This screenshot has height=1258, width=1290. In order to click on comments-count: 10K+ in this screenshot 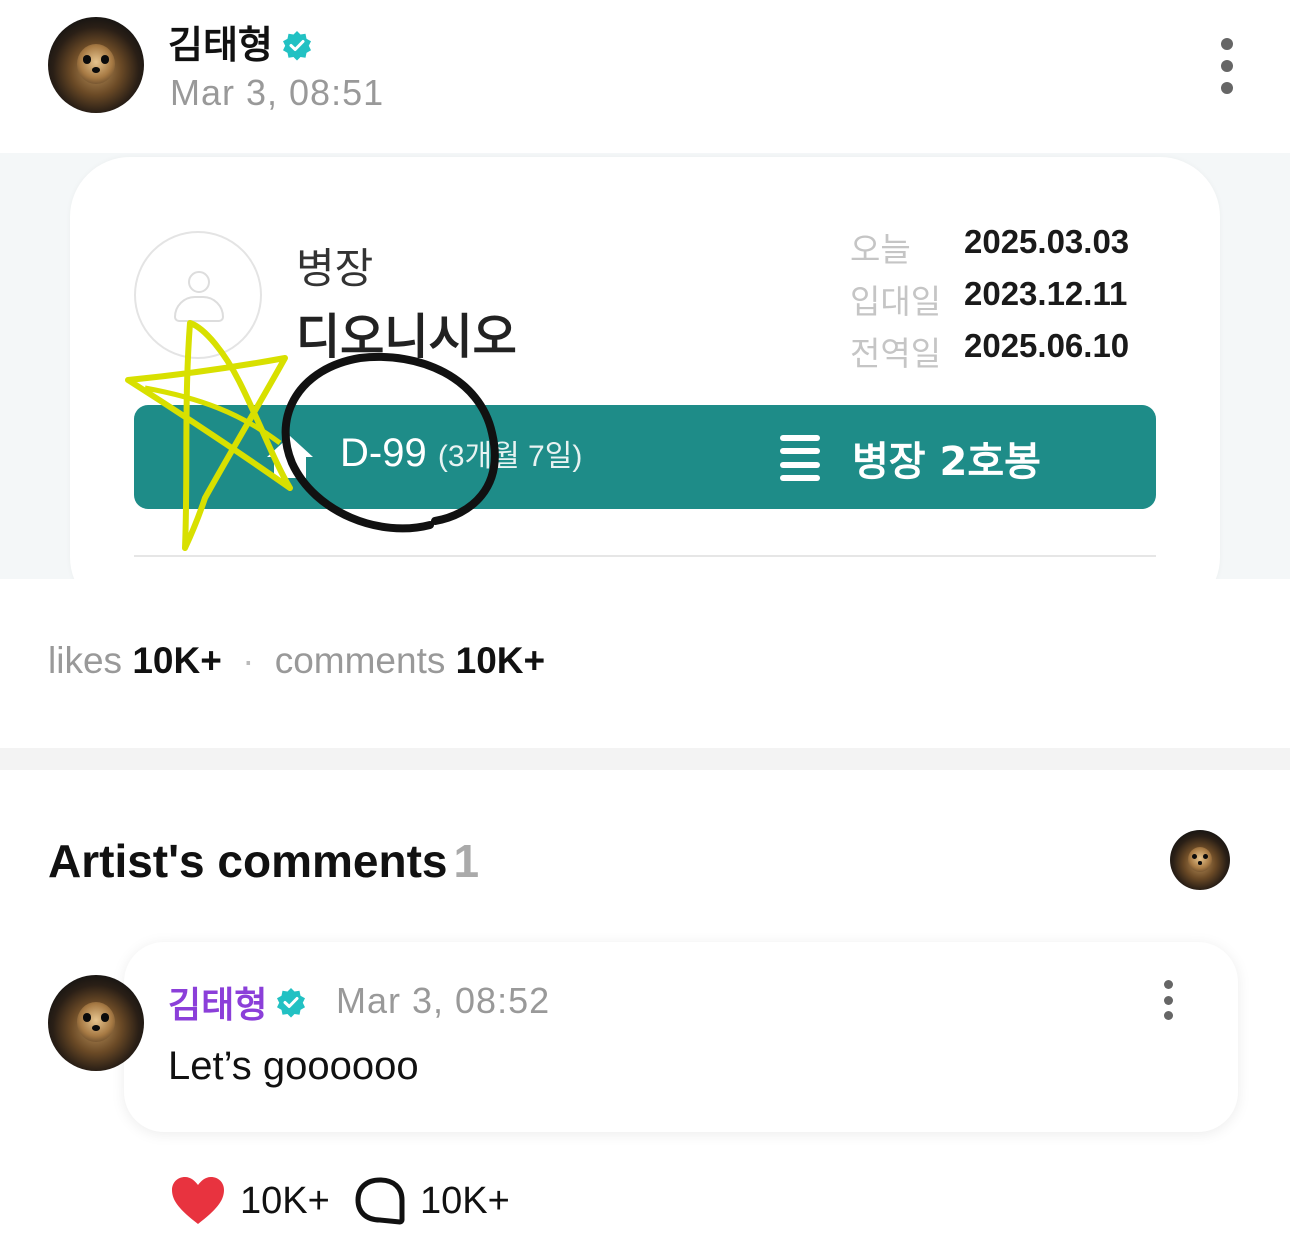, I will do `click(500, 660)`.